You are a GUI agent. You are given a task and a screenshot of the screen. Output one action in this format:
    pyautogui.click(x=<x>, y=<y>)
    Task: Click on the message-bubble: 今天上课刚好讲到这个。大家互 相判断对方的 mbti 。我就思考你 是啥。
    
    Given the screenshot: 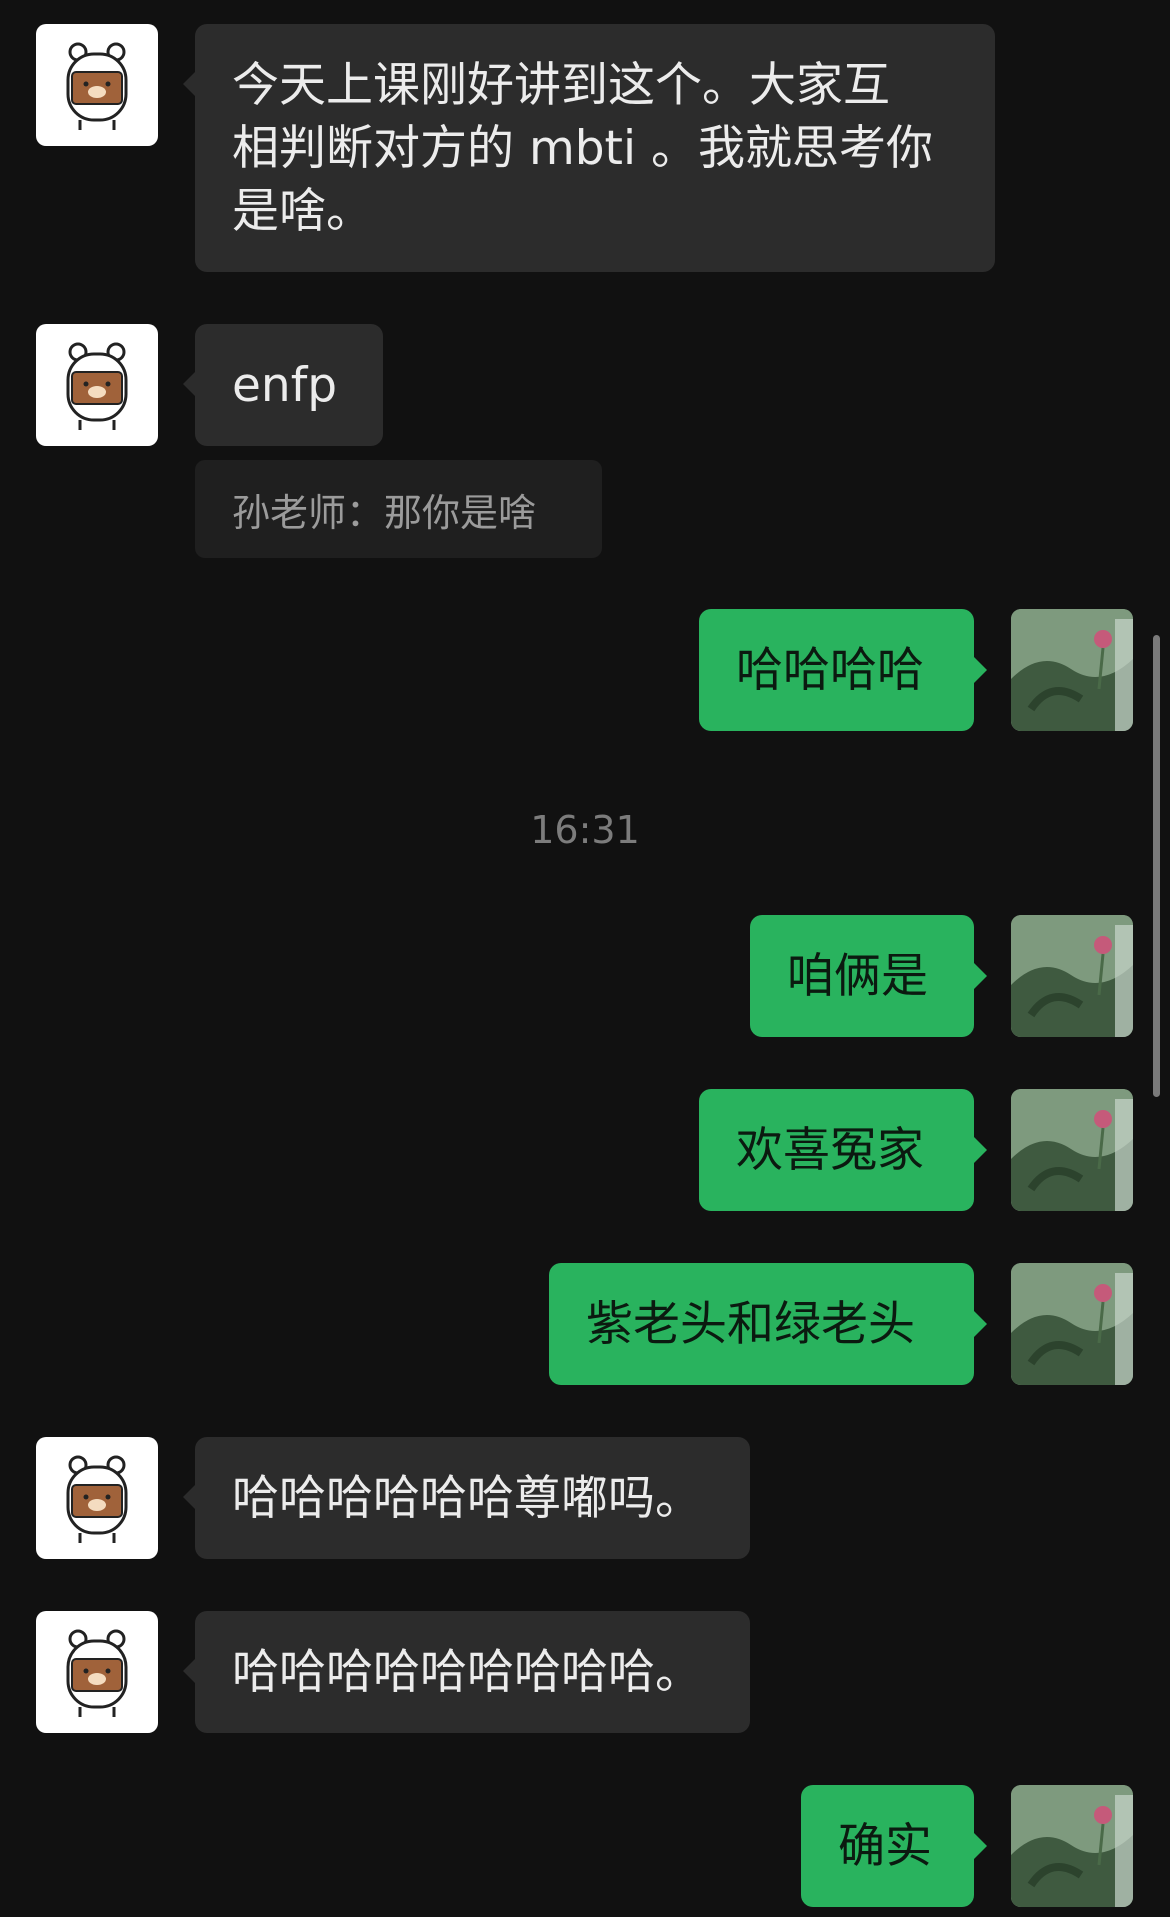 What is the action you would take?
    pyautogui.click(x=589, y=148)
    